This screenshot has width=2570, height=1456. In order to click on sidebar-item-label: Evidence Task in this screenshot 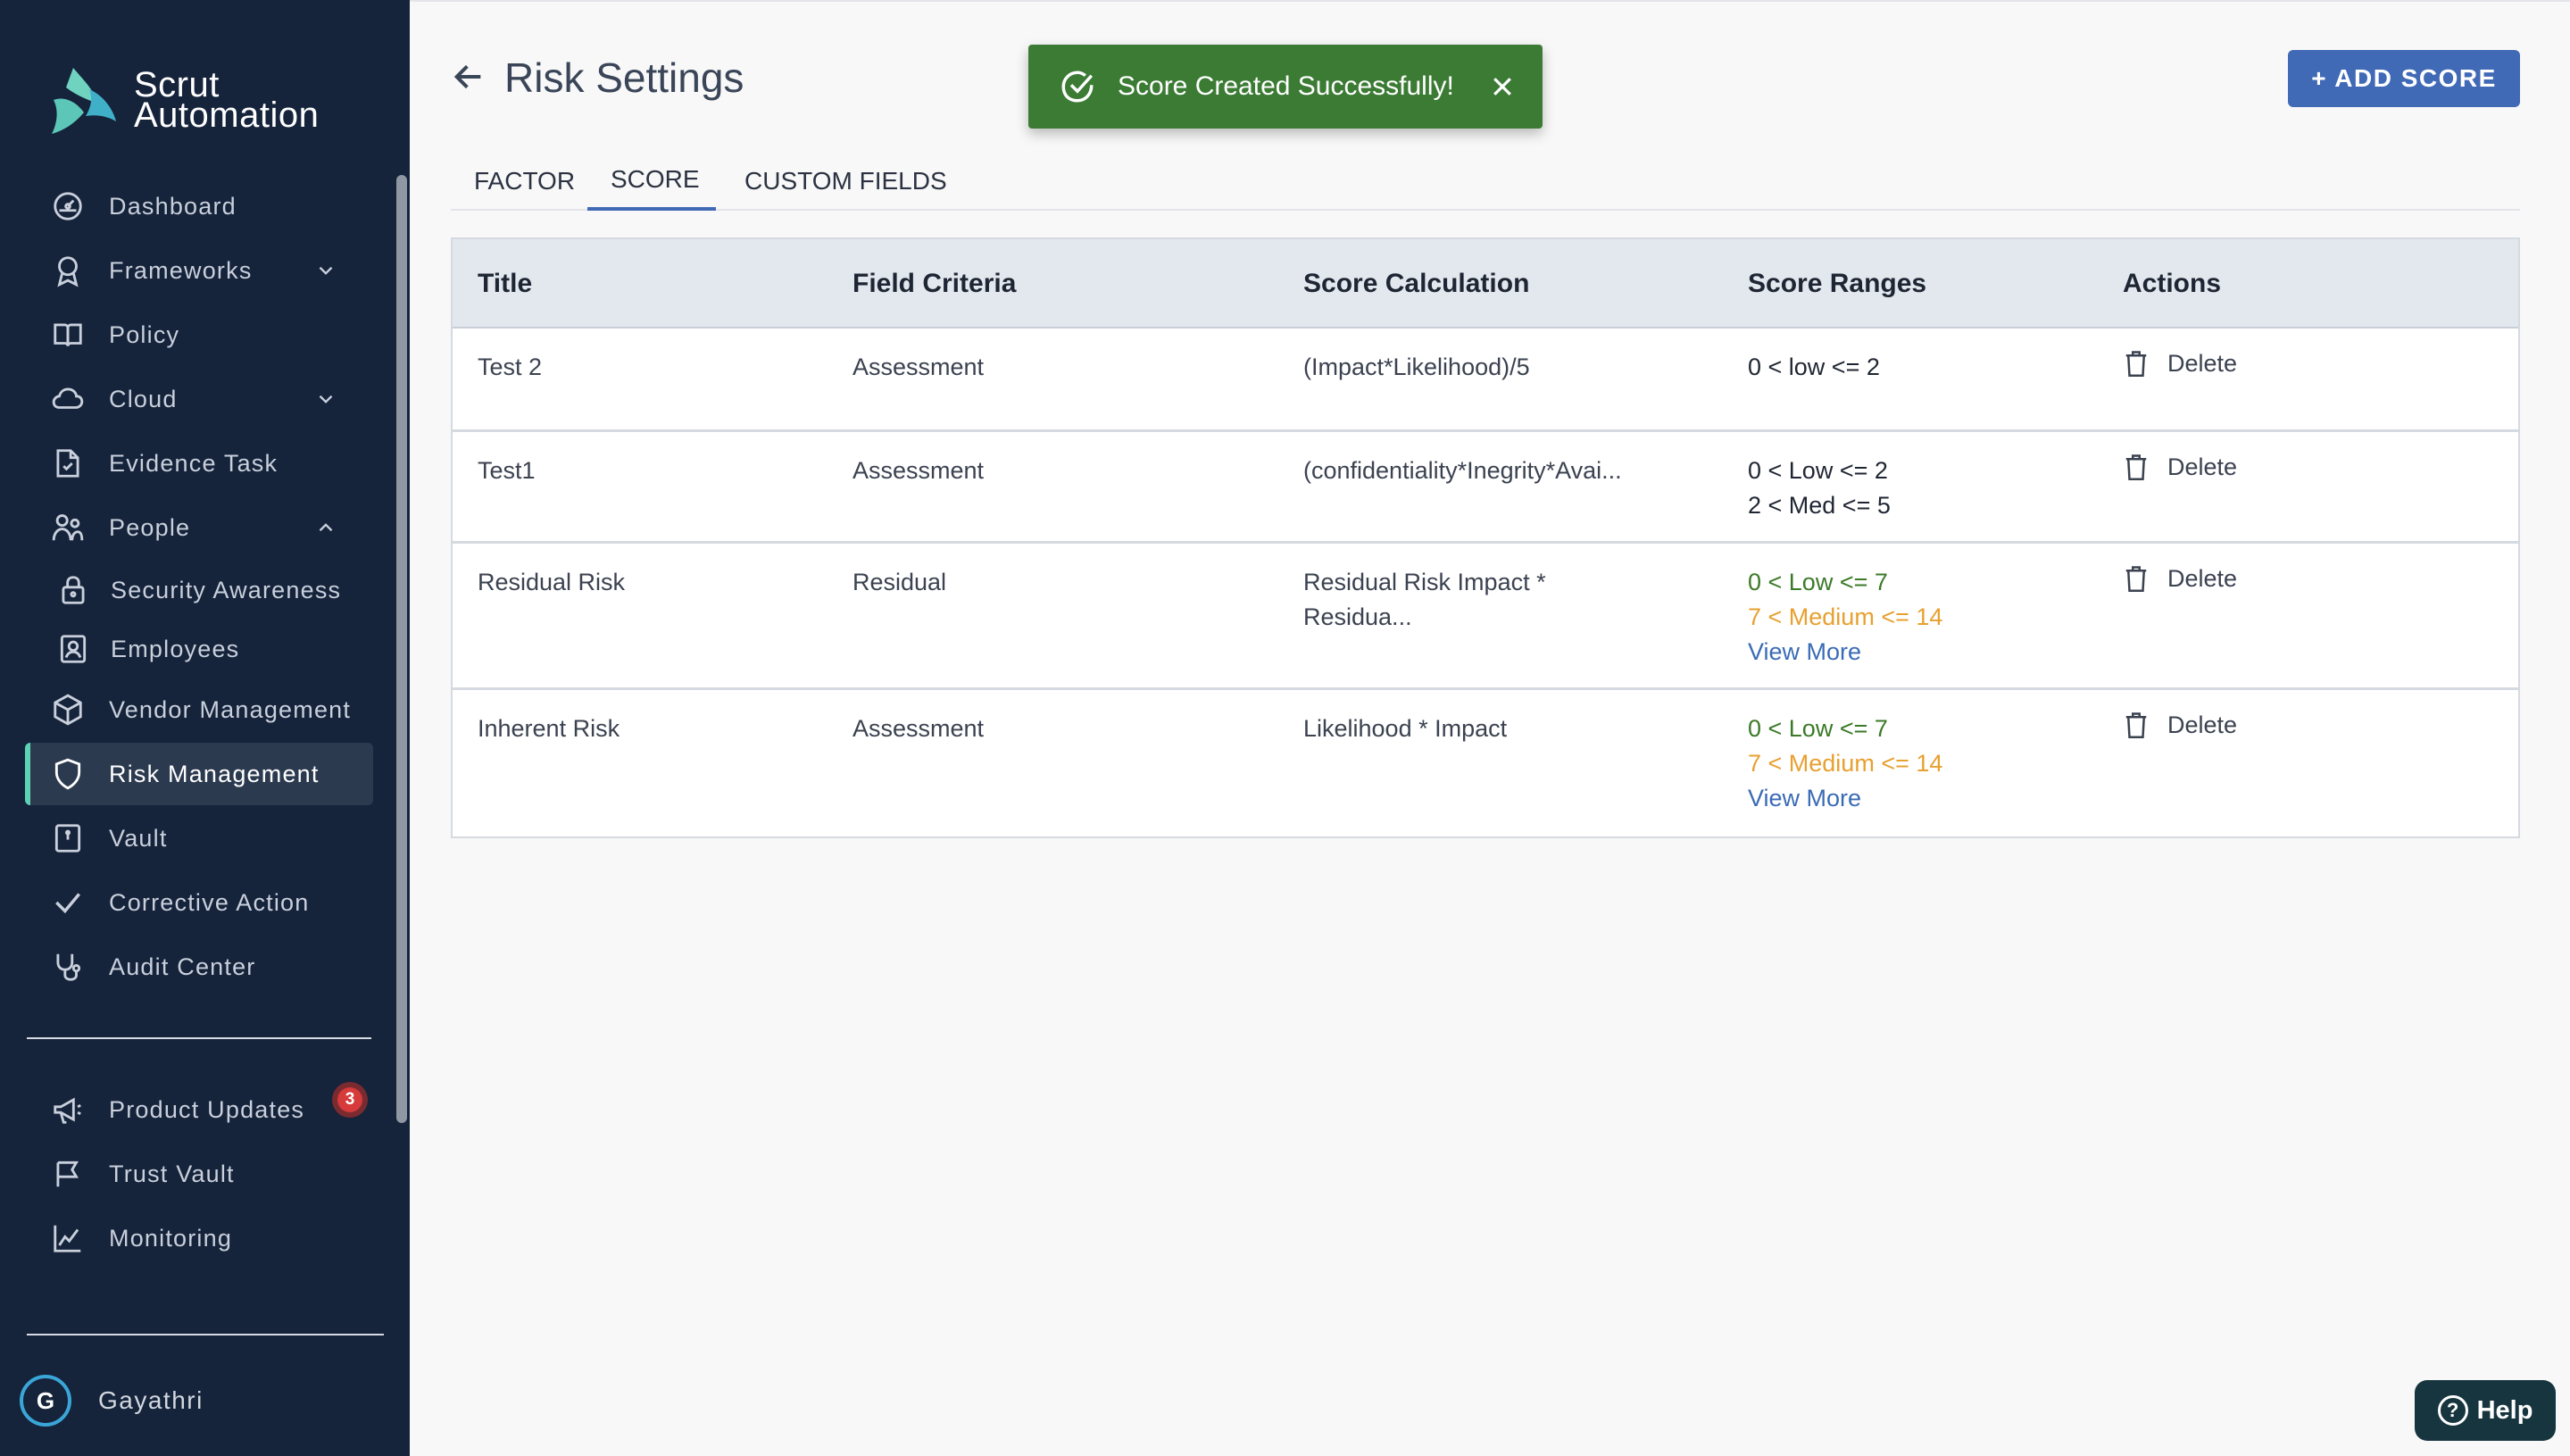, I will do `click(194, 463)`.